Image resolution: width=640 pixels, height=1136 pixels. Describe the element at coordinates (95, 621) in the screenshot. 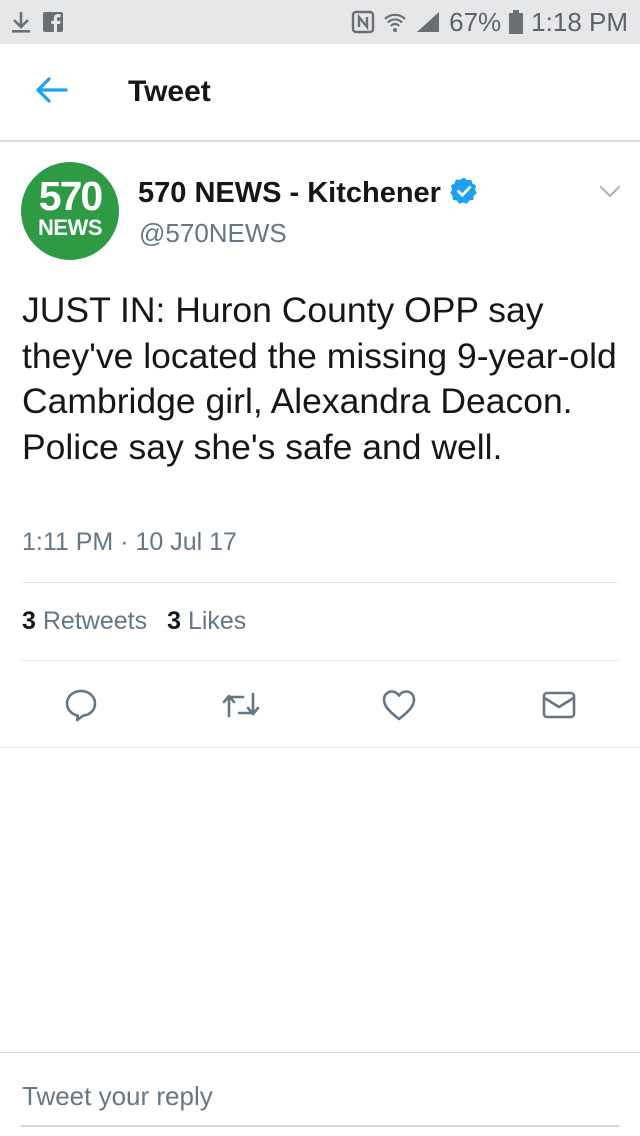

I see `retweet-label: Retweets` at that location.